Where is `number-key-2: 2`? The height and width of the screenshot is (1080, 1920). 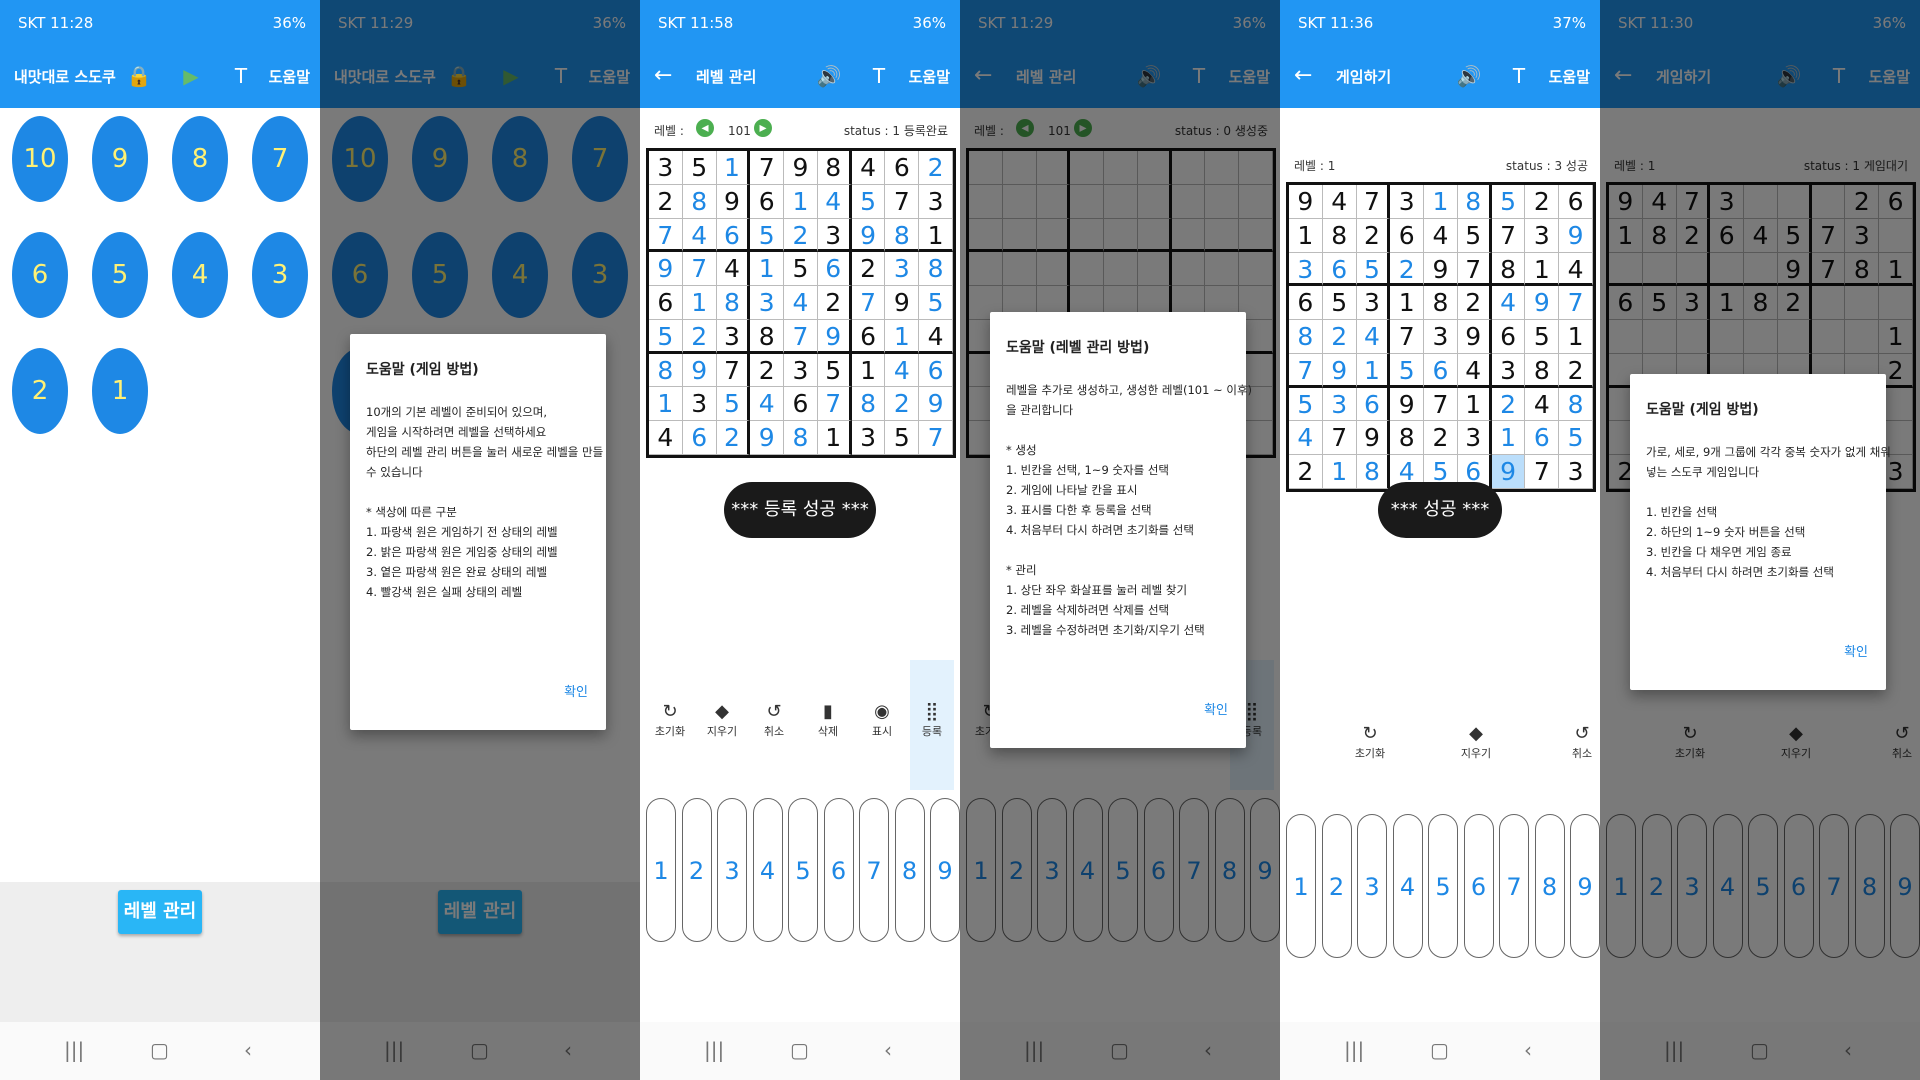 number-key-2: 2 is located at coordinates (1336, 886).